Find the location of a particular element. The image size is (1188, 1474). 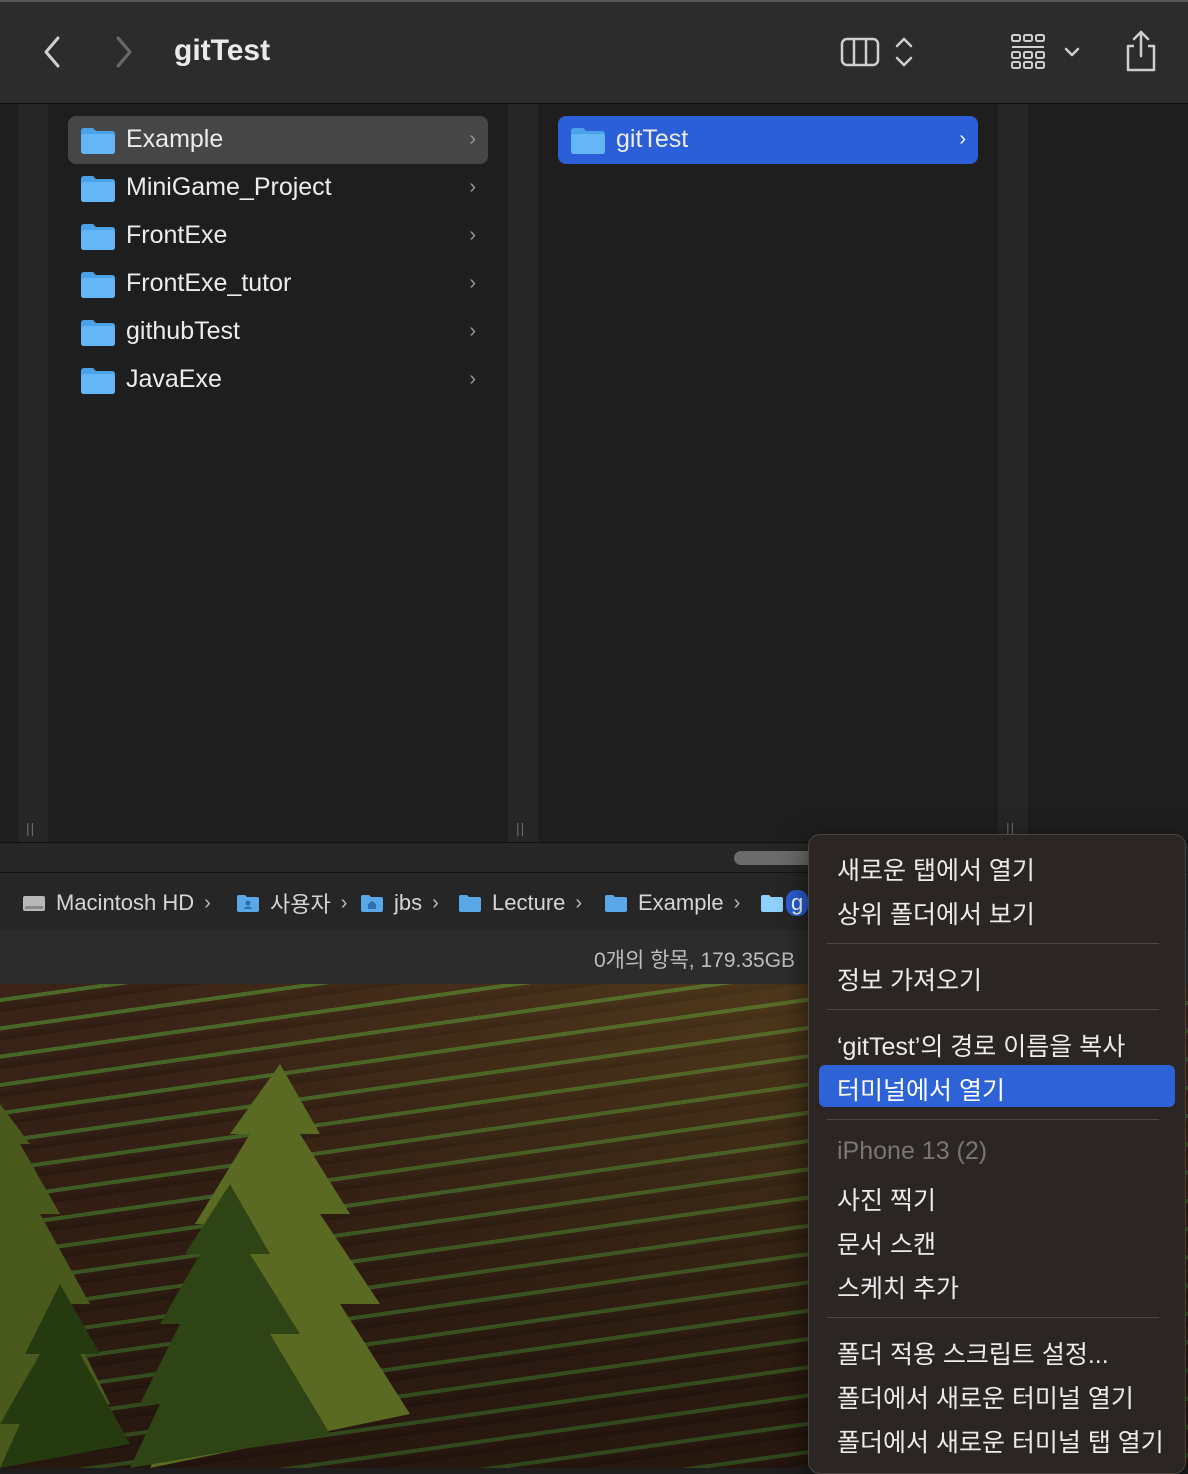

menu-item-open-in-terminal: 터미널에서 열기 is located at coordinates (997, 1086).